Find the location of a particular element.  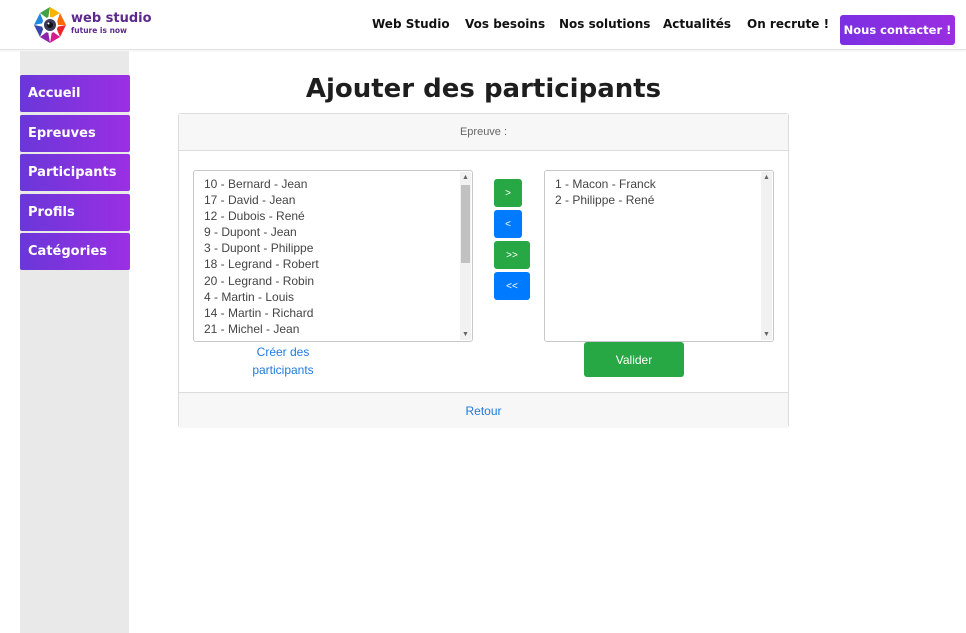

list-item: 17 - David - Jean is located at coordinates (261, 200).